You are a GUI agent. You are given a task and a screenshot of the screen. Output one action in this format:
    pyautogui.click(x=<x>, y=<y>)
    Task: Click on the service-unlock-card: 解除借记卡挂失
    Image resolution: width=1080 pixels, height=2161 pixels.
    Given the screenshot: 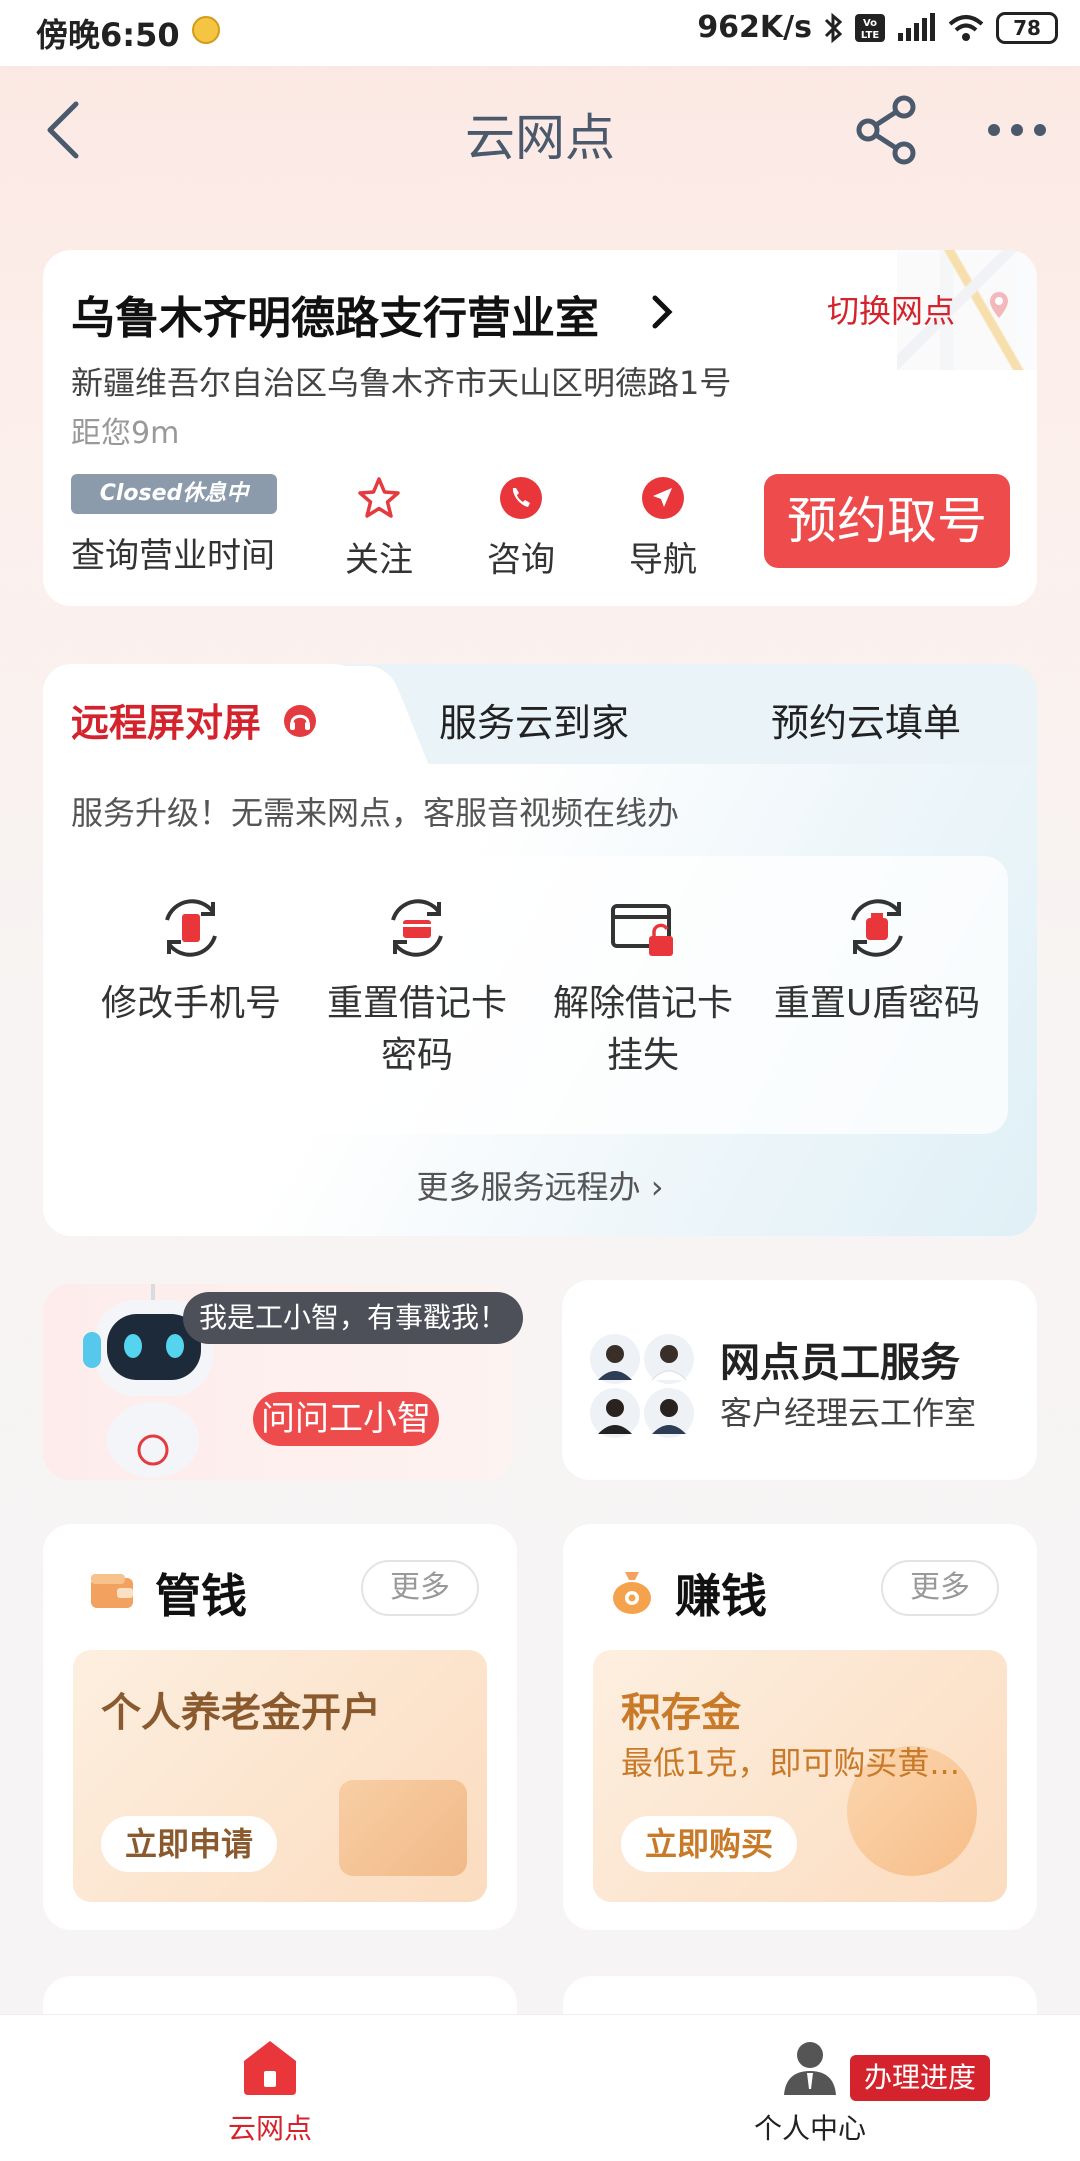 What is the action you would take?
    pyautogui.click(x=643, y=986)
    